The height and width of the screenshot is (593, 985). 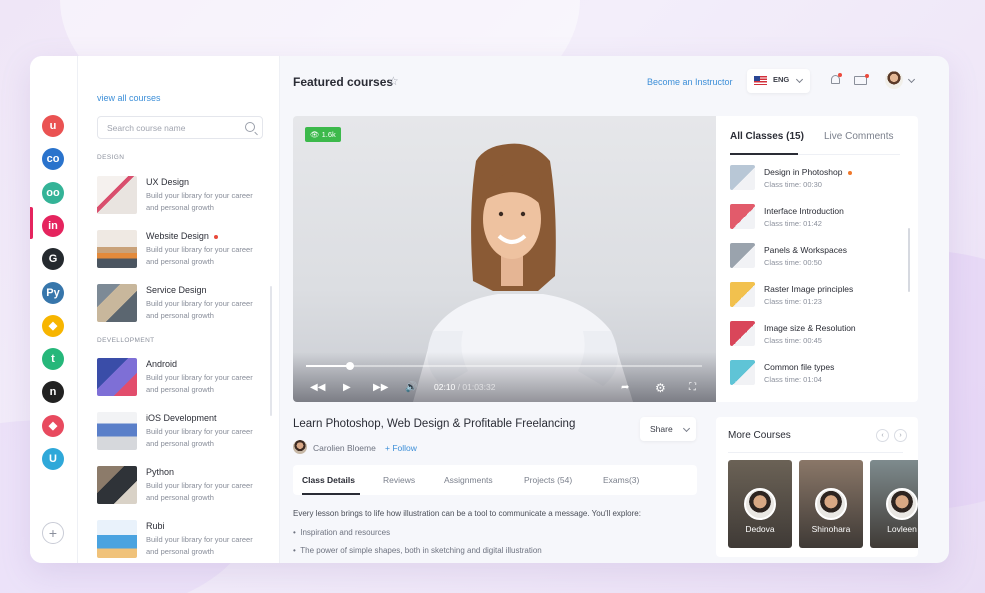 What do you see at coordinates (53, 392) in the screenshot?
I see `nodejs-icon: n` at bounding box center [53, 392].